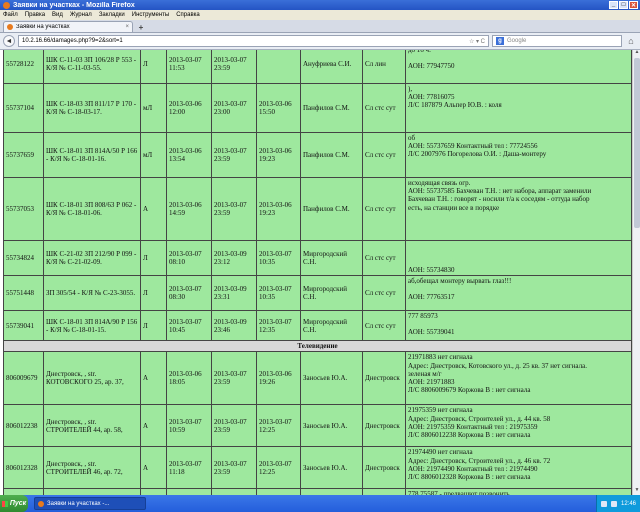 This screenshot has width=640, height=512. Describe the element at coordinates (431, 332) in the screenshot. I see `note-line: АОН: 55739041` at that location.